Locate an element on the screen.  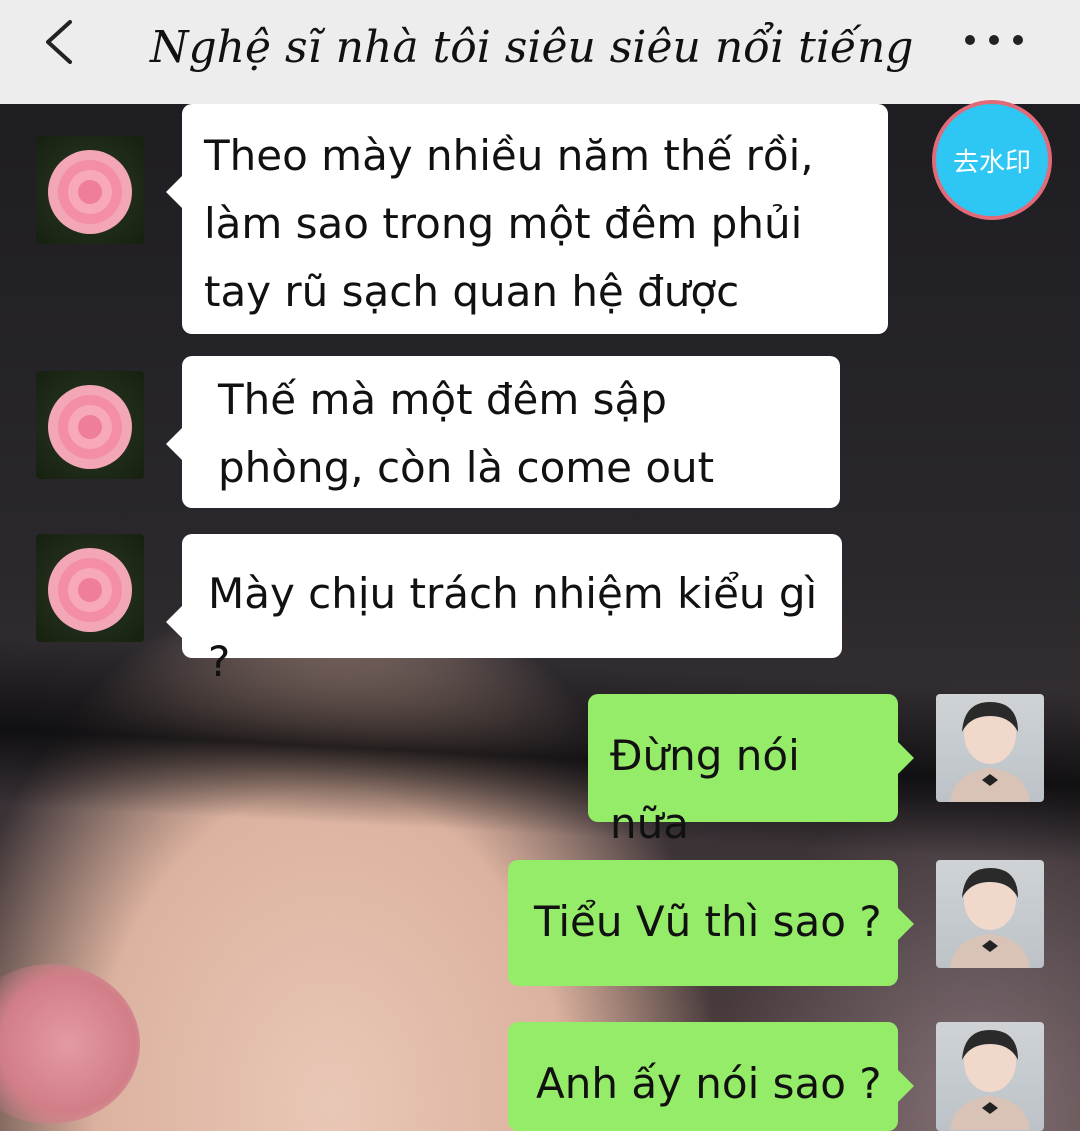
message-text: Anh ấy nói sao ? is located at coordinates (709, 1083).